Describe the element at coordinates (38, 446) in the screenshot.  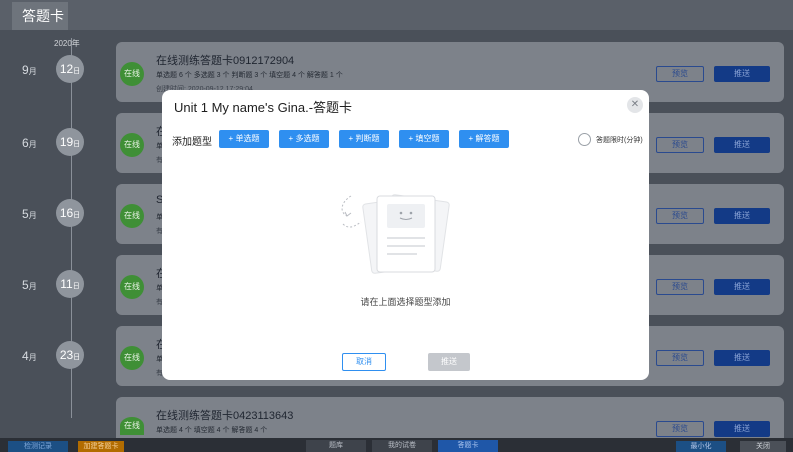
I see `check-records-button: 检测记录` at that location.